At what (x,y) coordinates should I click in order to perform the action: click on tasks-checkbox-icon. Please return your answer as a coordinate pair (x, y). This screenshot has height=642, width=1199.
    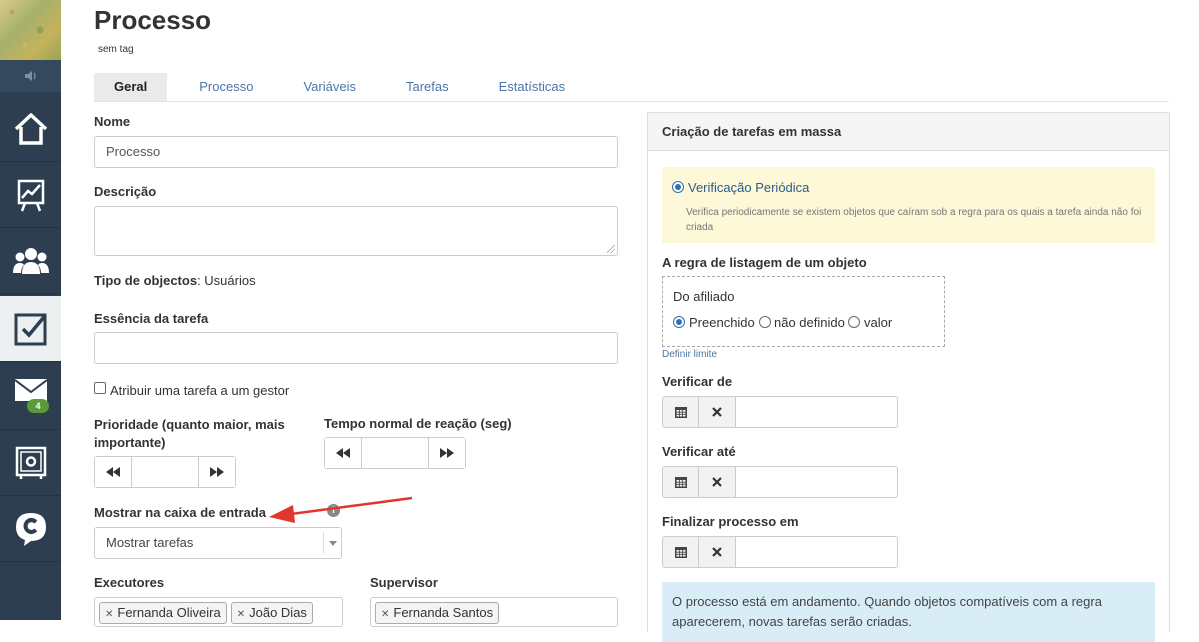
    Looking at the image, I should click on (30, 329).